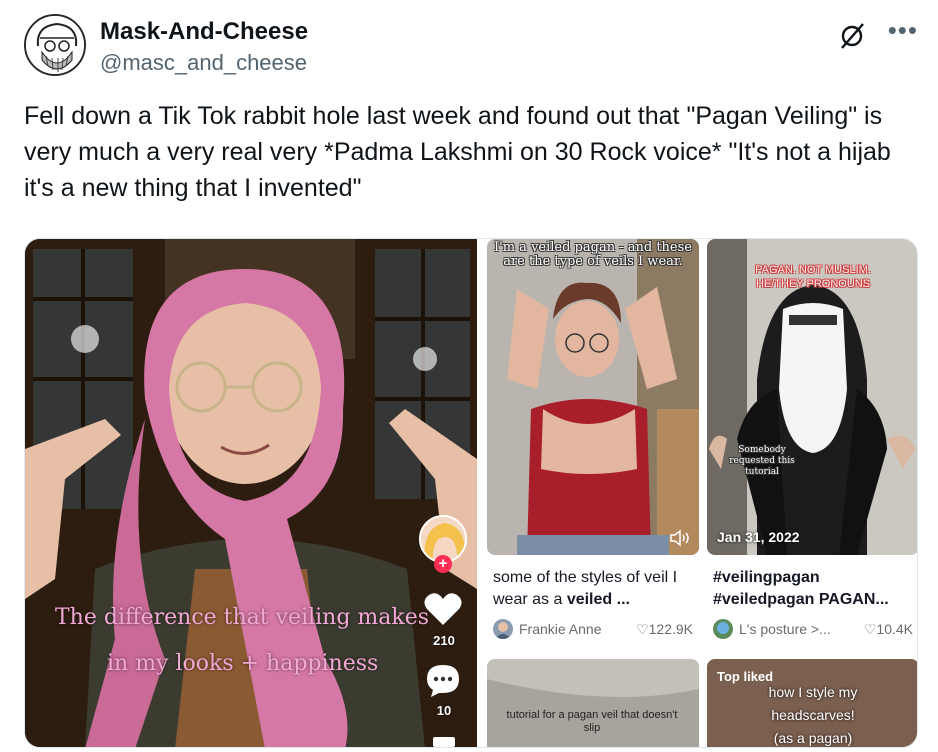  I want to click on thumbnail-line2: headscarves!, so click(813, 715).